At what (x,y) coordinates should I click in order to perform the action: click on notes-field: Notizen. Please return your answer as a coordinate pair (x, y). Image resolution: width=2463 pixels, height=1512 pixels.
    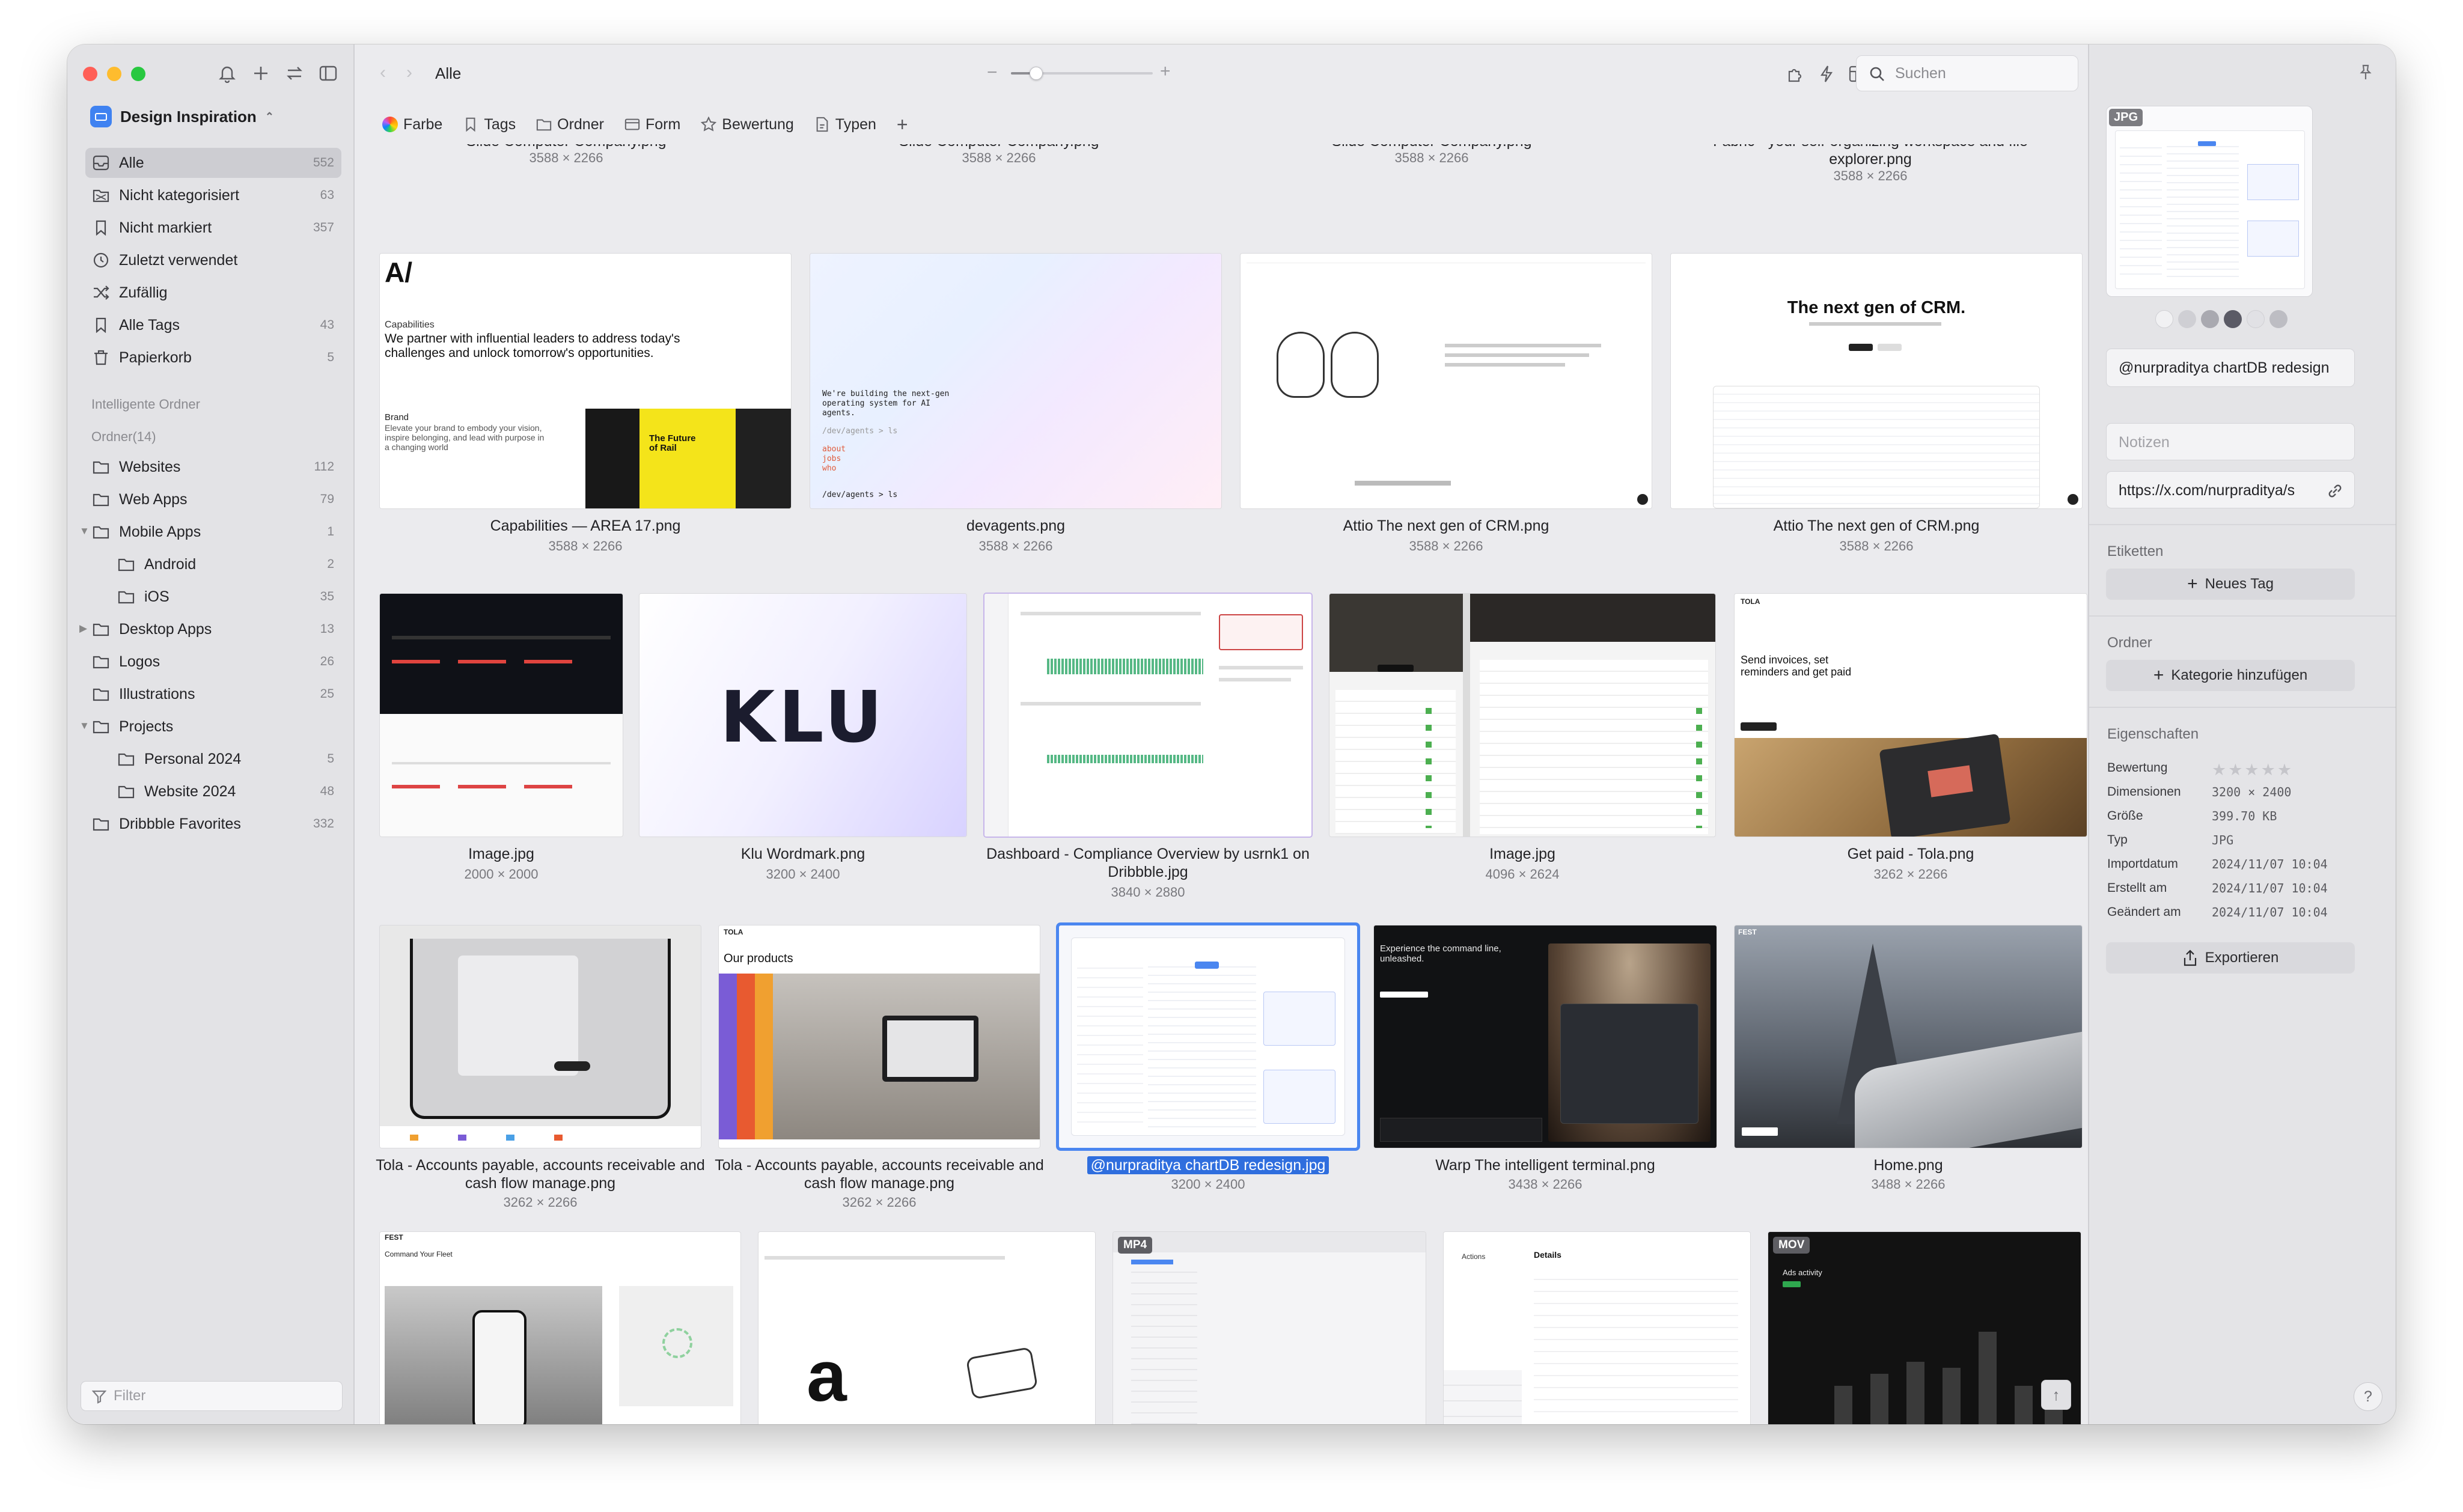
    Looking at the image, I should click on (2231, 441).